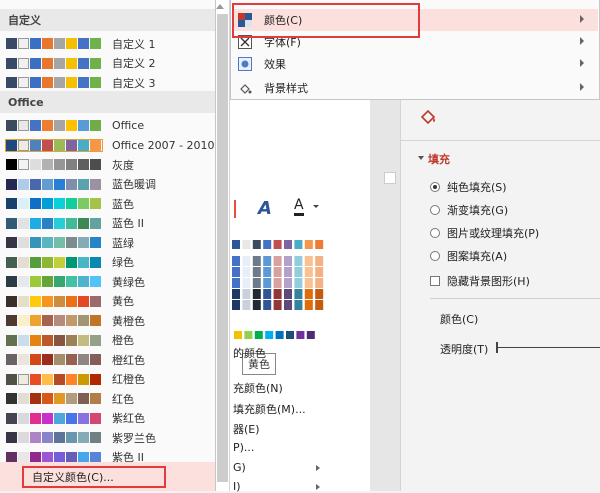 The image size is (600, 493). What do you see at coordinates (107, 223) in the screenshot?
I see `color-scheme-row: 蓝色 II` at bounding box center [107, 223].